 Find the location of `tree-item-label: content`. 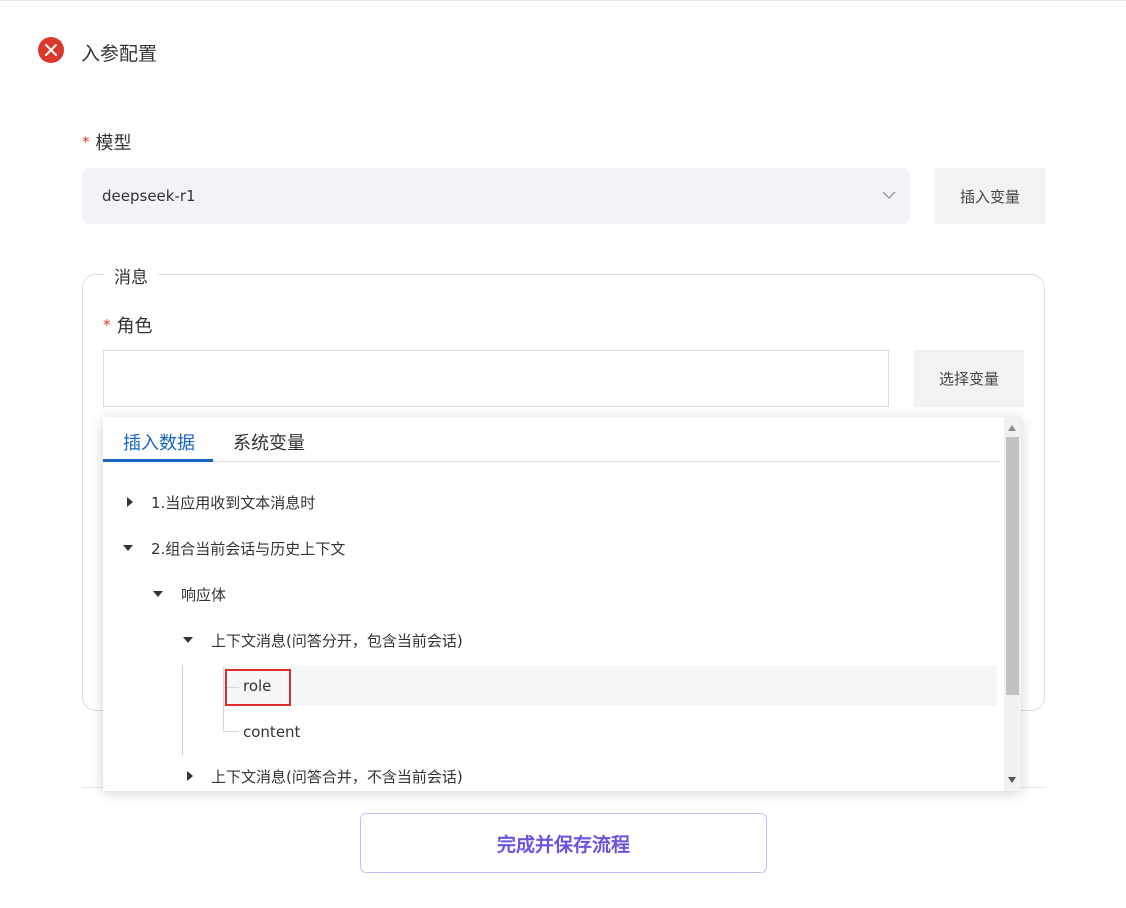

tree-item-label: content is located at coordinates (272, 732).